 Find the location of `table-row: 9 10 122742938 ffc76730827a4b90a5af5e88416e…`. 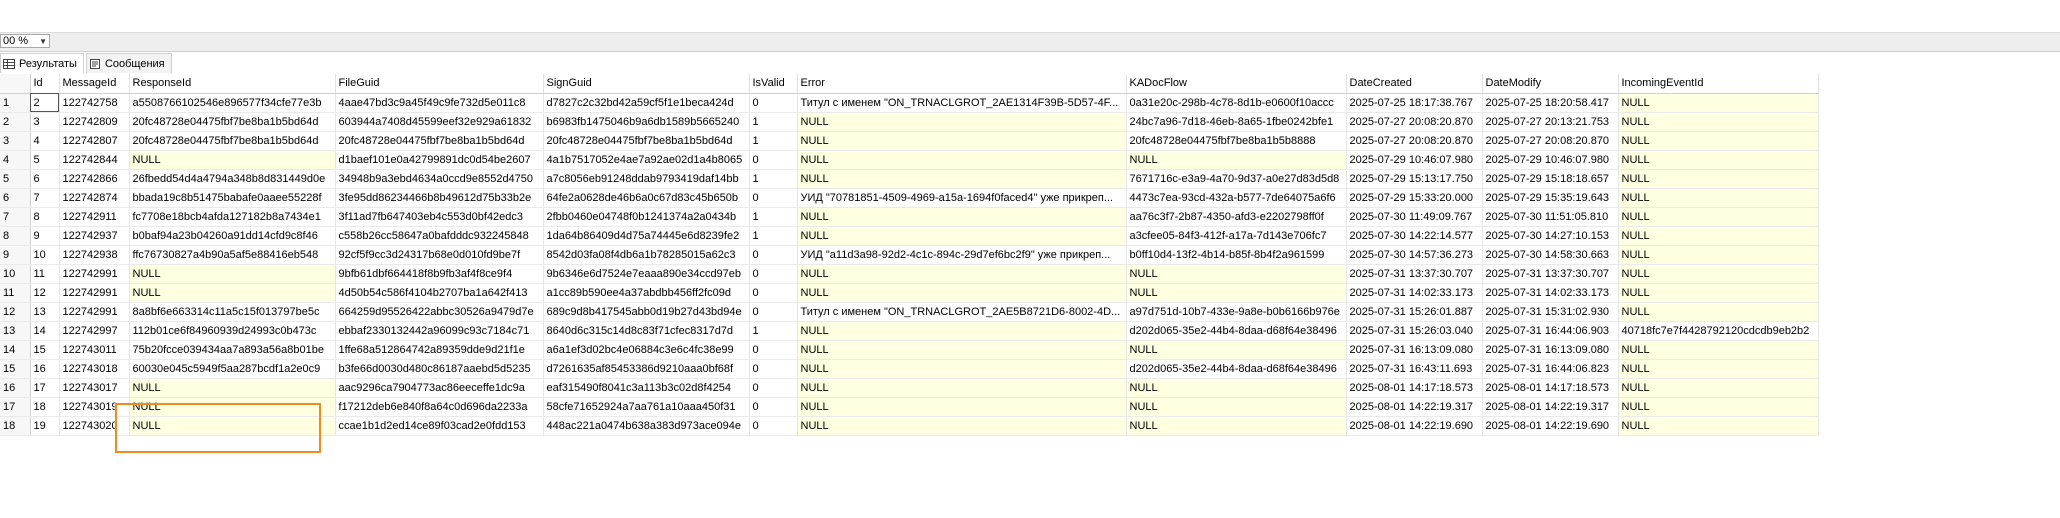

table-row: 9 10 122742938 ffc76730827a4b90a5af5e88416e… is located at coordinates (909, 255).